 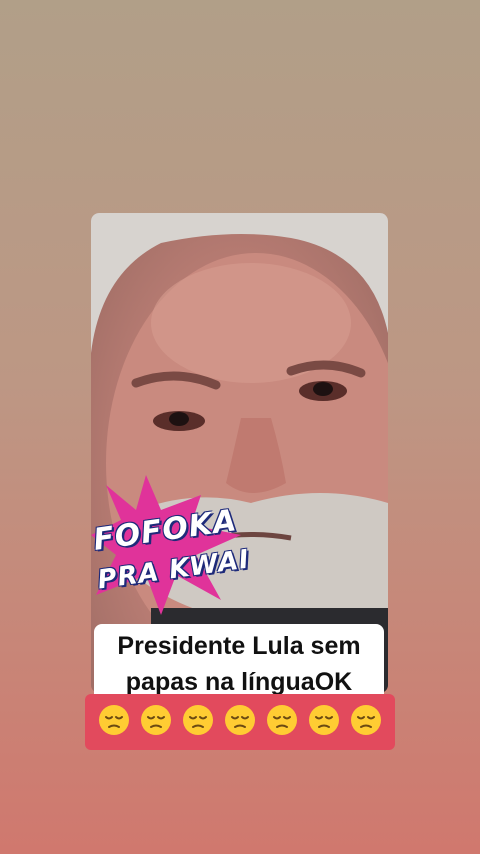 I want to click on caption-box: Presidente Lula sem papas na línguaOK, so click(x=239, y=659).